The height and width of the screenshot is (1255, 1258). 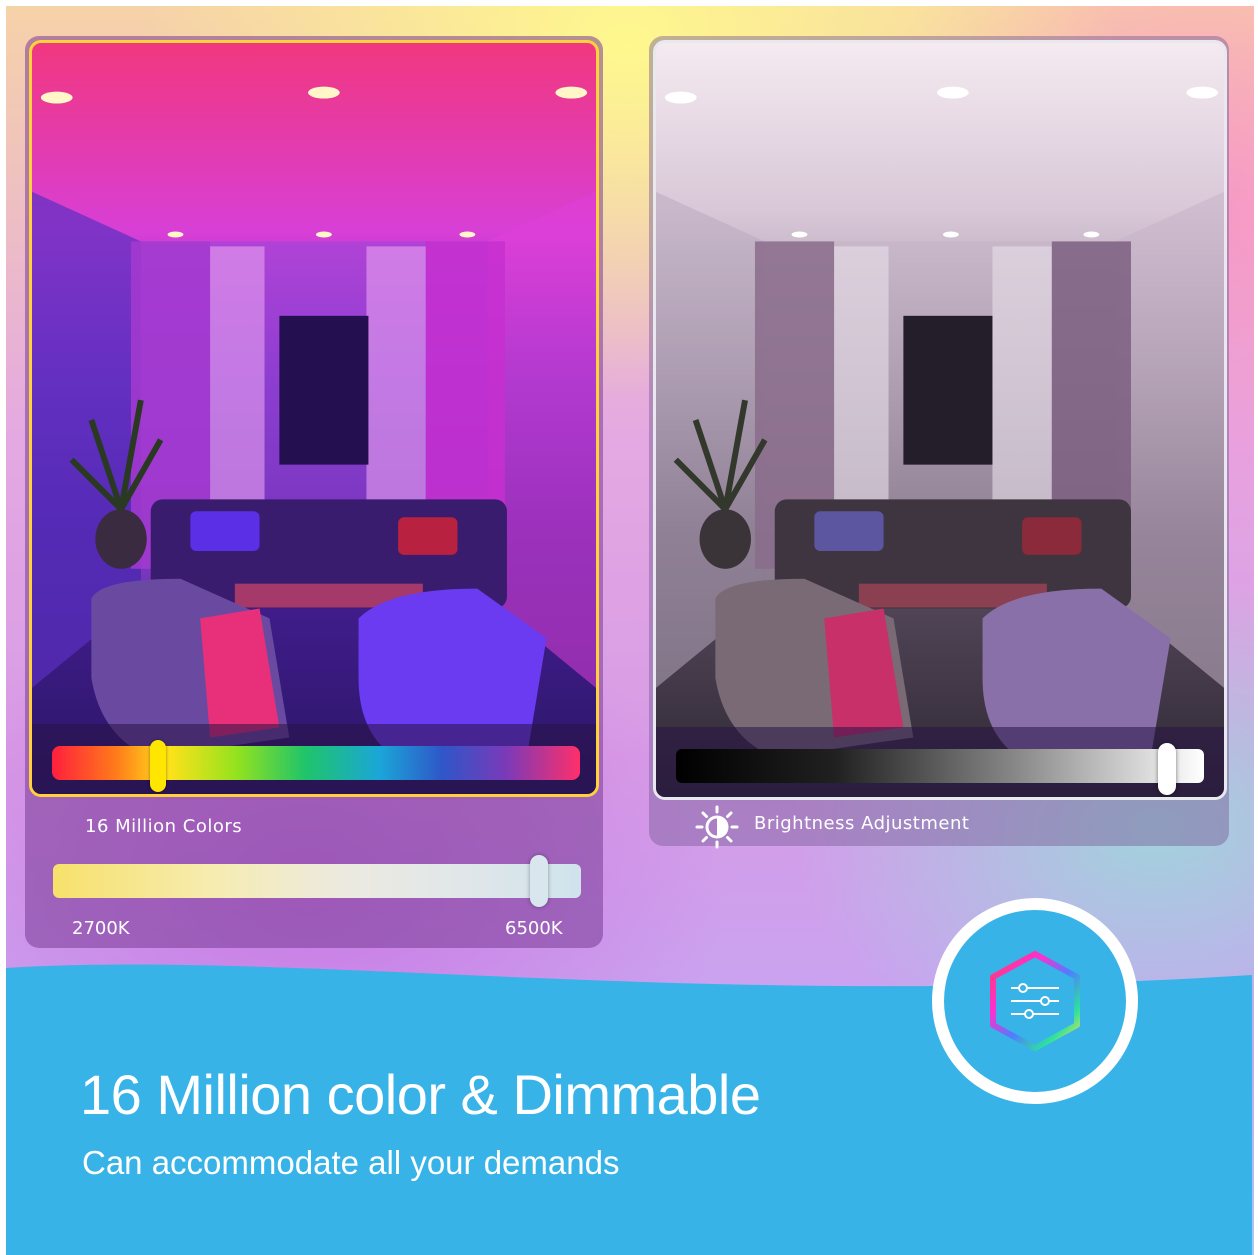 What do you see at coordinates (420, 1094) in the screenshot?
I see `headline: 16 Million color & Dimmable` at bounding box center [420, 1094].